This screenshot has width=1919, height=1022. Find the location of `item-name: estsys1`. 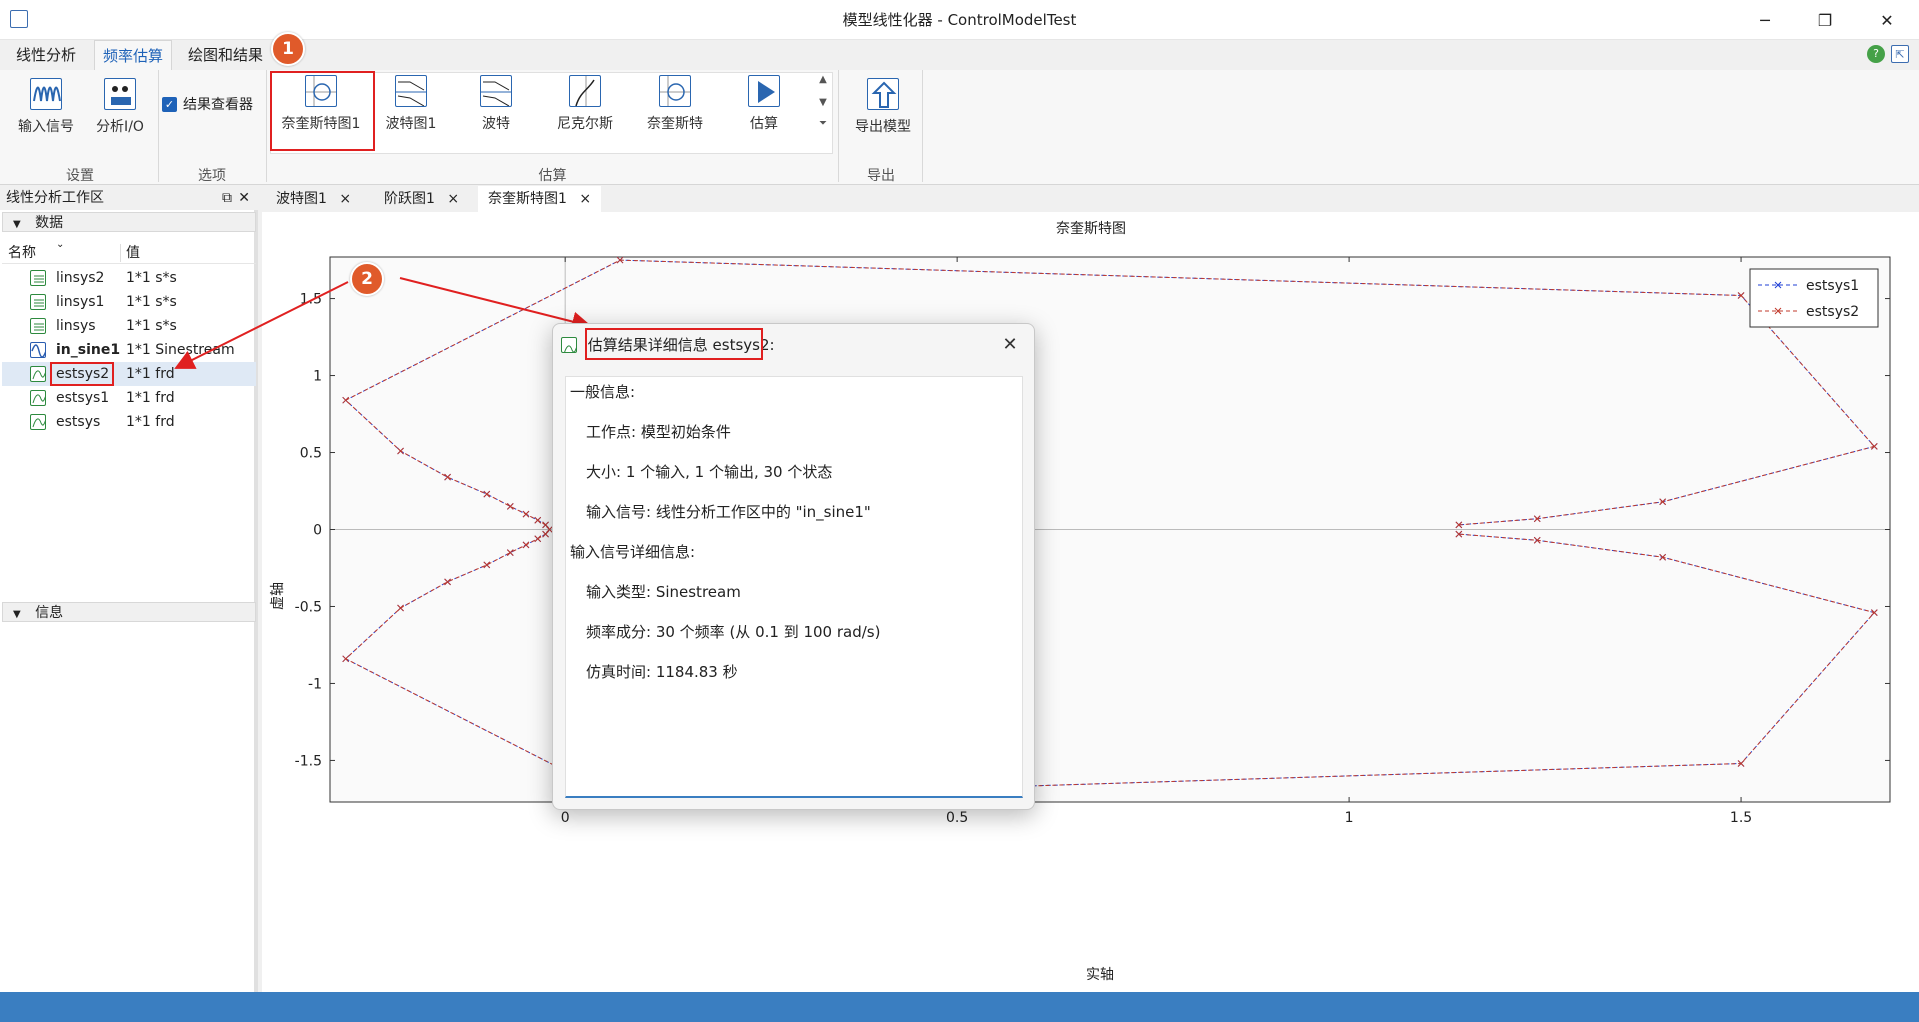

item-name: estsys1 is located at coordinates (83, 398).